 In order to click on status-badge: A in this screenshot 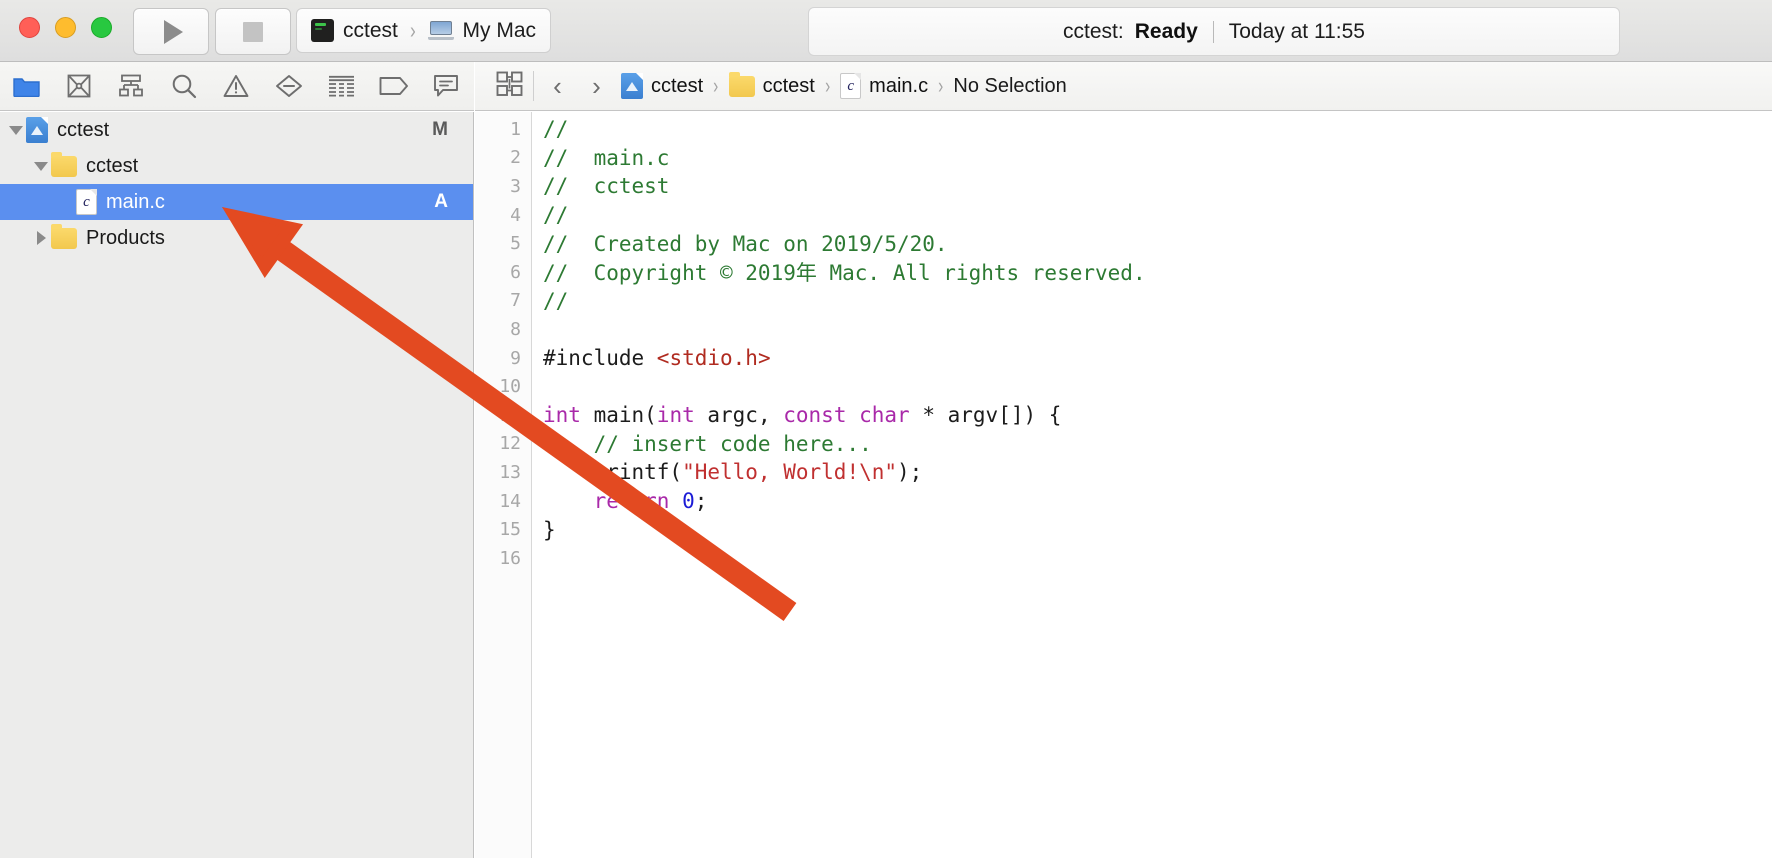, I will do `click(441, 201)`.